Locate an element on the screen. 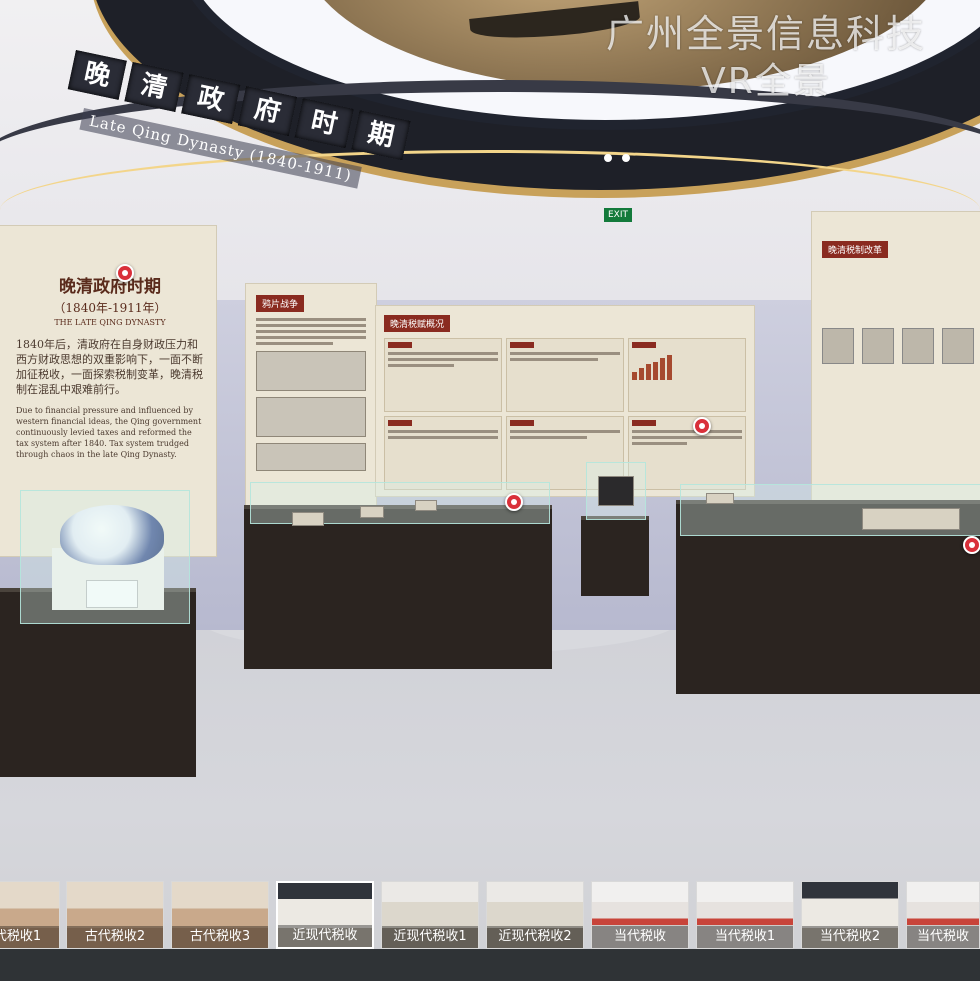 Image resolution: width=980 pixels, height=981 pixels. panel-tag: 晚清税制改革 is located at coordinates (855, 249).